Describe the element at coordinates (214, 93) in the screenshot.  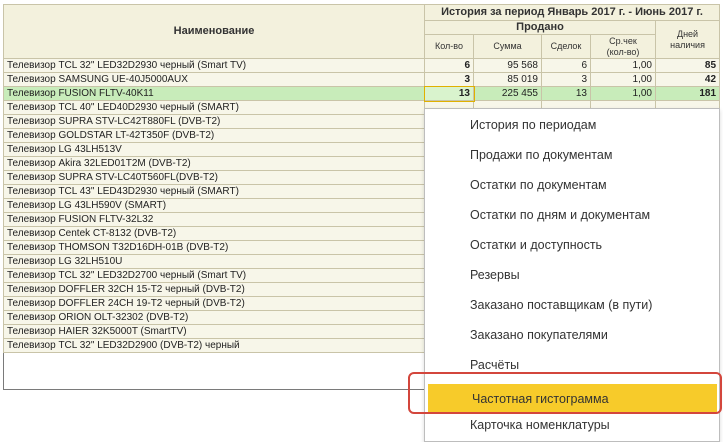
I see `cell-name: Телевизор FUSION FLTV-40K11` at that location.